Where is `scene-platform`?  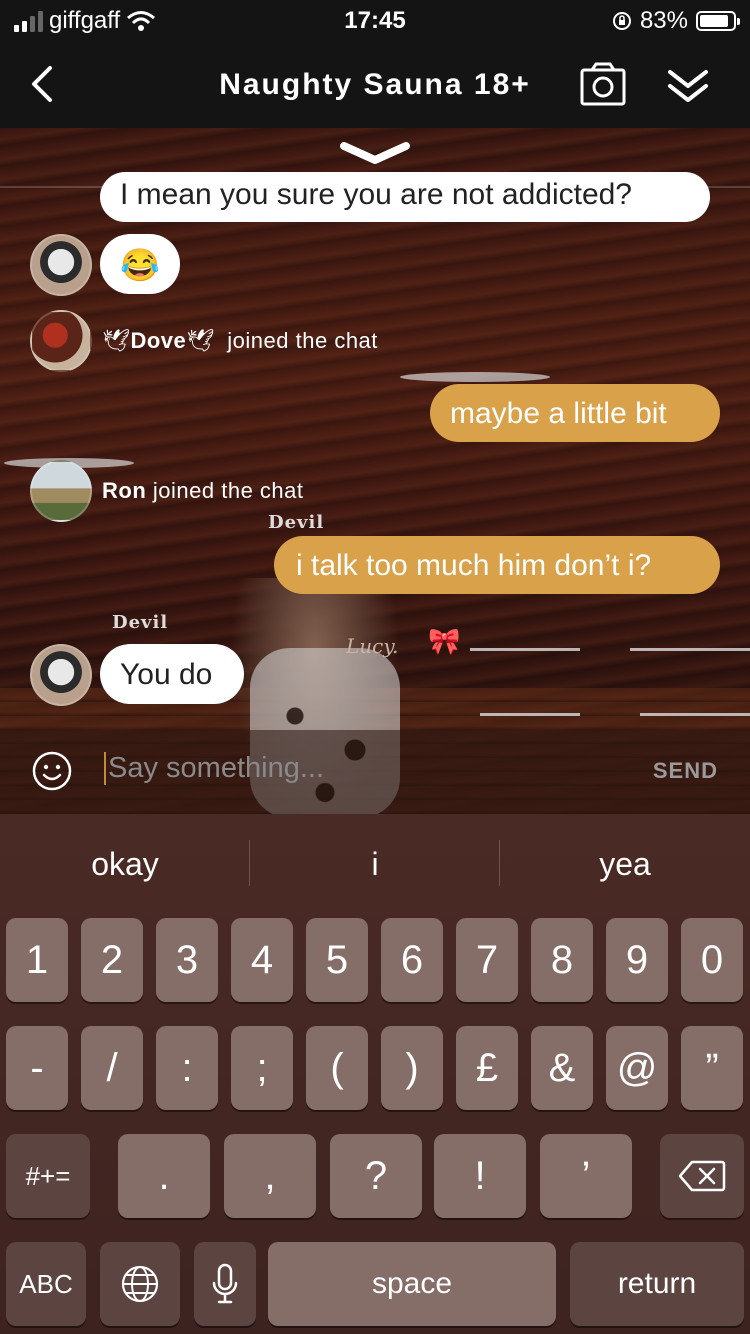
scene-platform is located at coordinates (475, 377).